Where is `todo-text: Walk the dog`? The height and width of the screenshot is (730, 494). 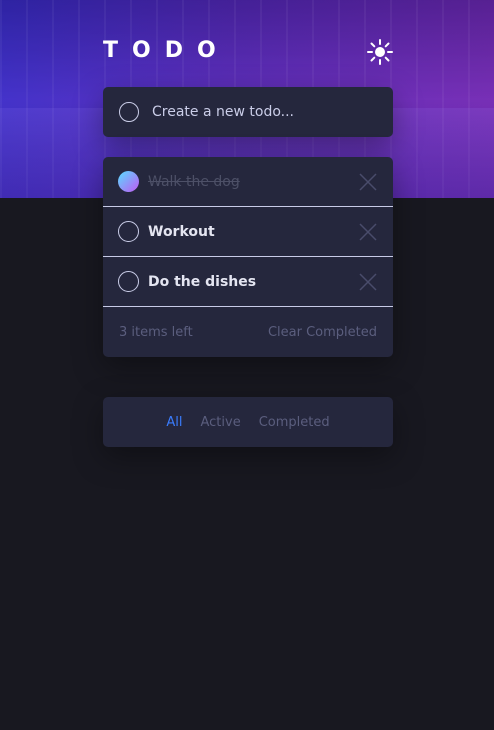
todo-text: Walk the dog is located at coordinates (194, 181).